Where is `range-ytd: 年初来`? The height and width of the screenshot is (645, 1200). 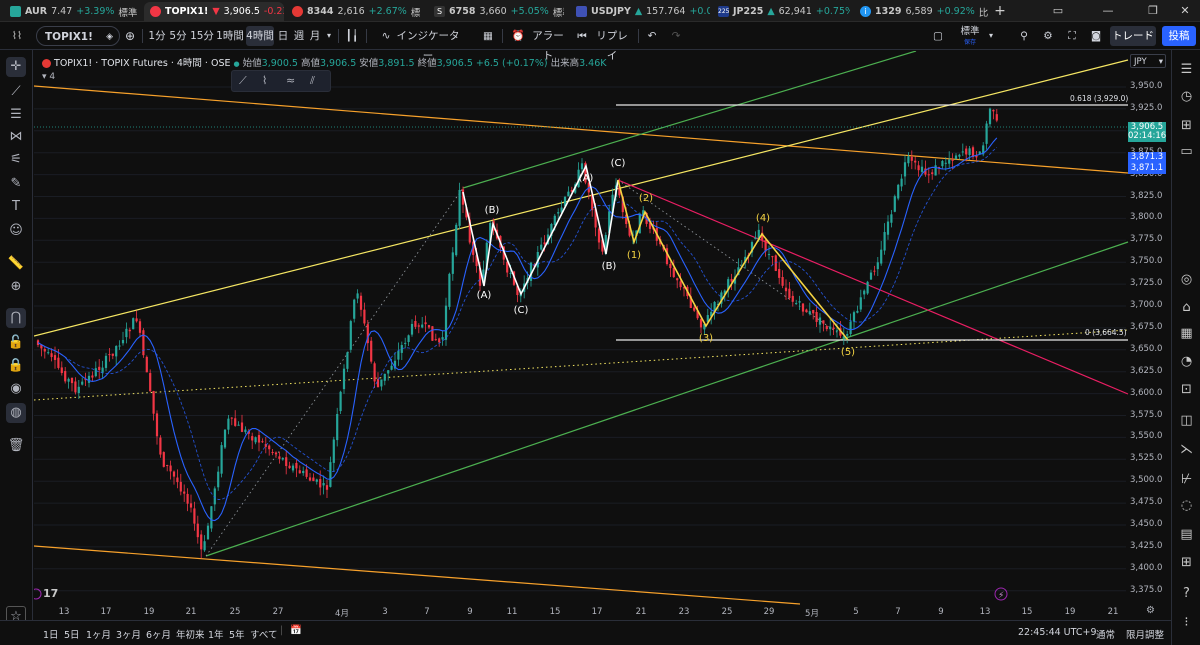
range-ytd: 年初来 is located at coordinates (190, 634).